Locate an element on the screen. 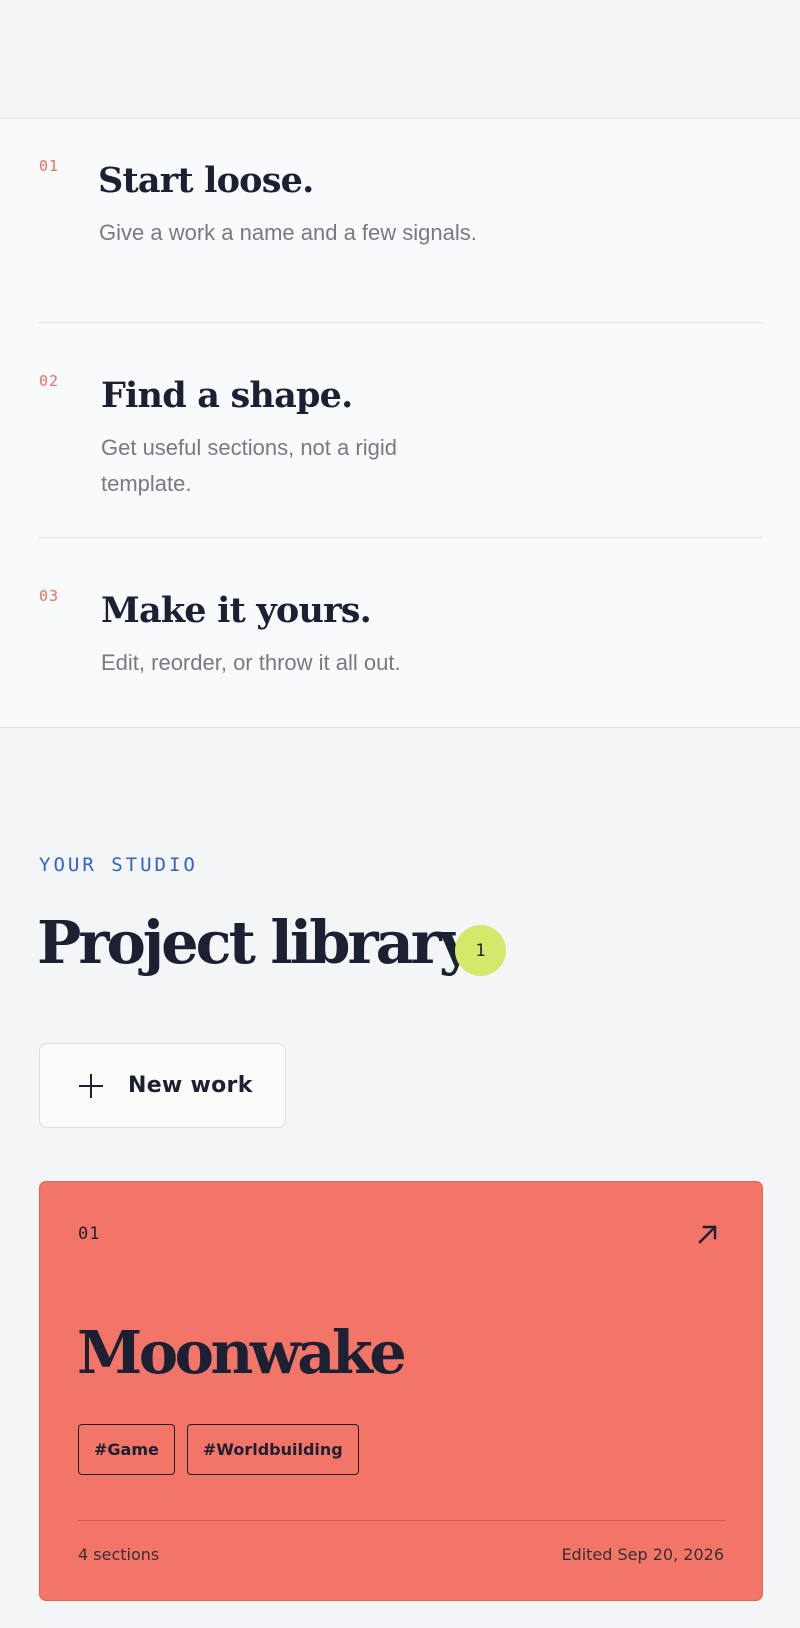 The image size is (800, 1628). project-tags: #Game #Worldbuilding is located at coordinates (218, 1449).